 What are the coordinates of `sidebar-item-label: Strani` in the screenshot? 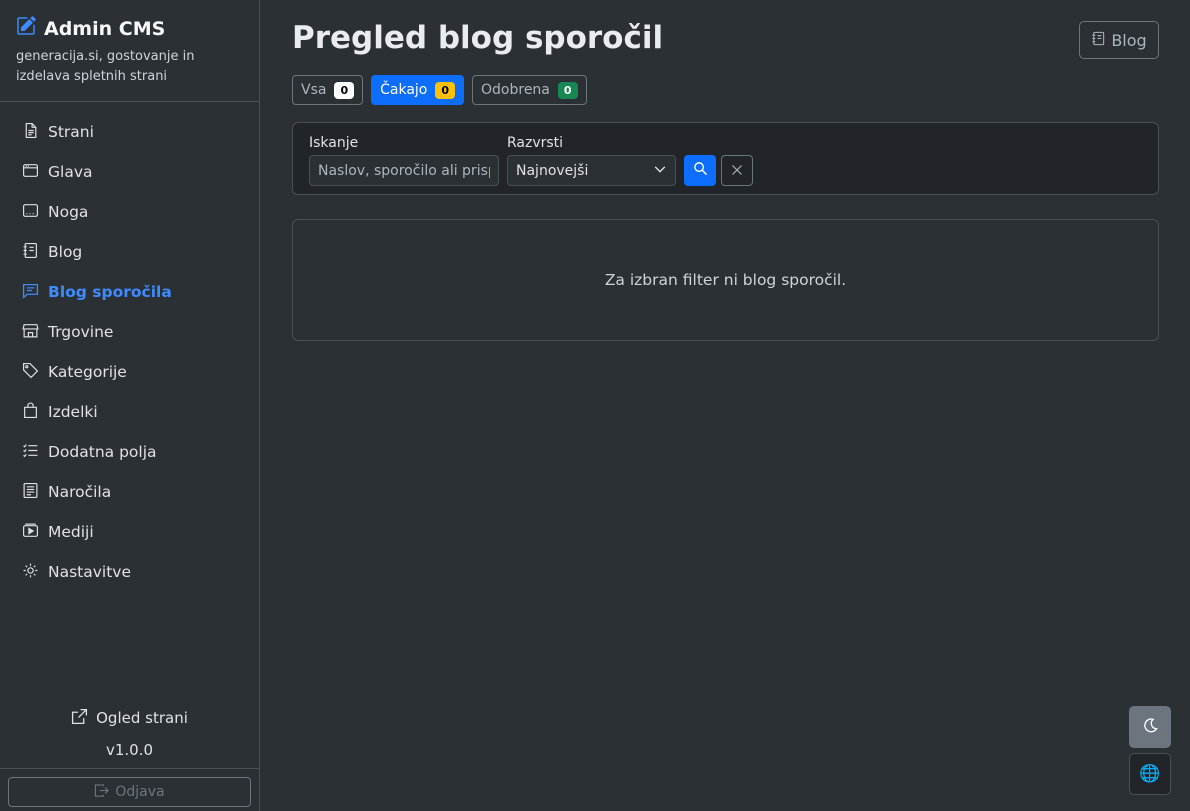 It's located at (71, 132).